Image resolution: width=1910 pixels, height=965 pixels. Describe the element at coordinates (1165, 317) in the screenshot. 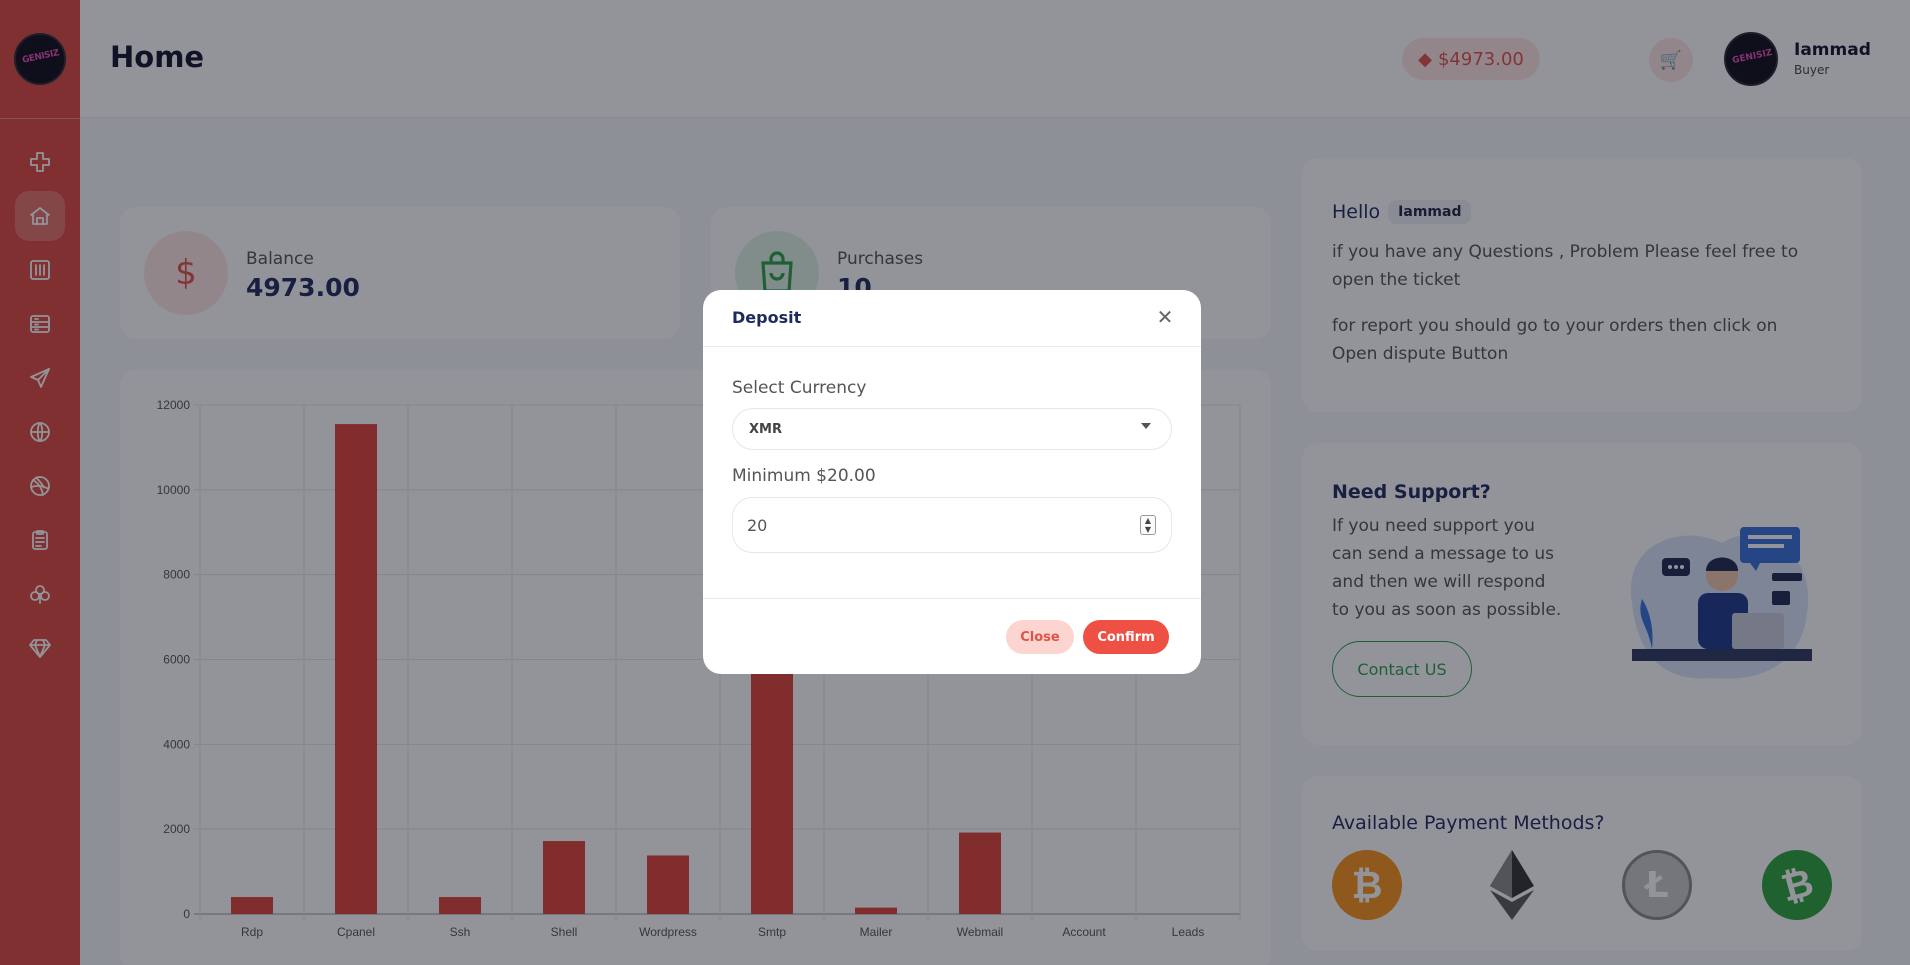

I see `close-icon: ✕` at that location.